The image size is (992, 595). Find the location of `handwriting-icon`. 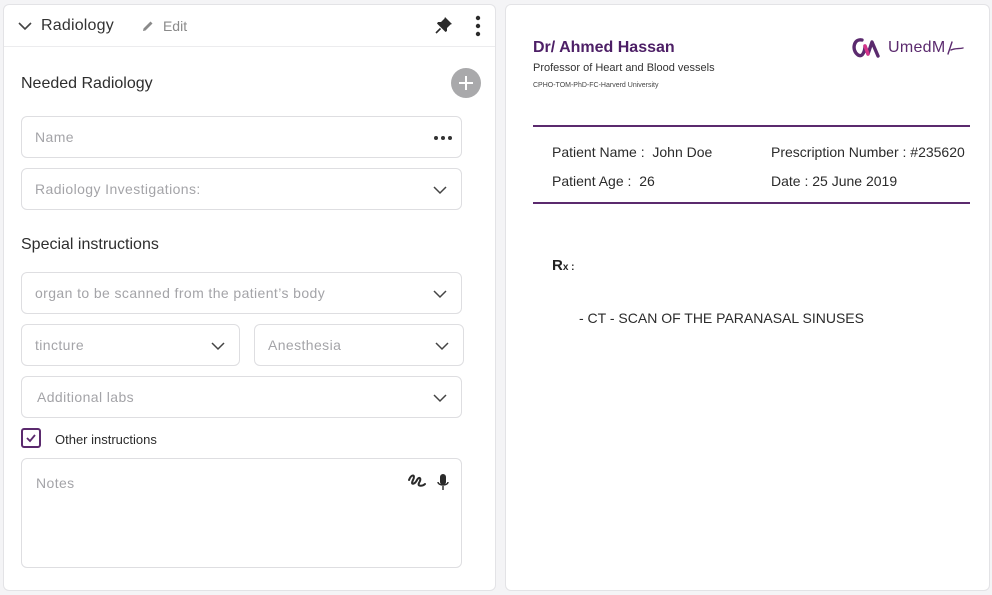

handwriting-icon is located at coordinates (417, 481).